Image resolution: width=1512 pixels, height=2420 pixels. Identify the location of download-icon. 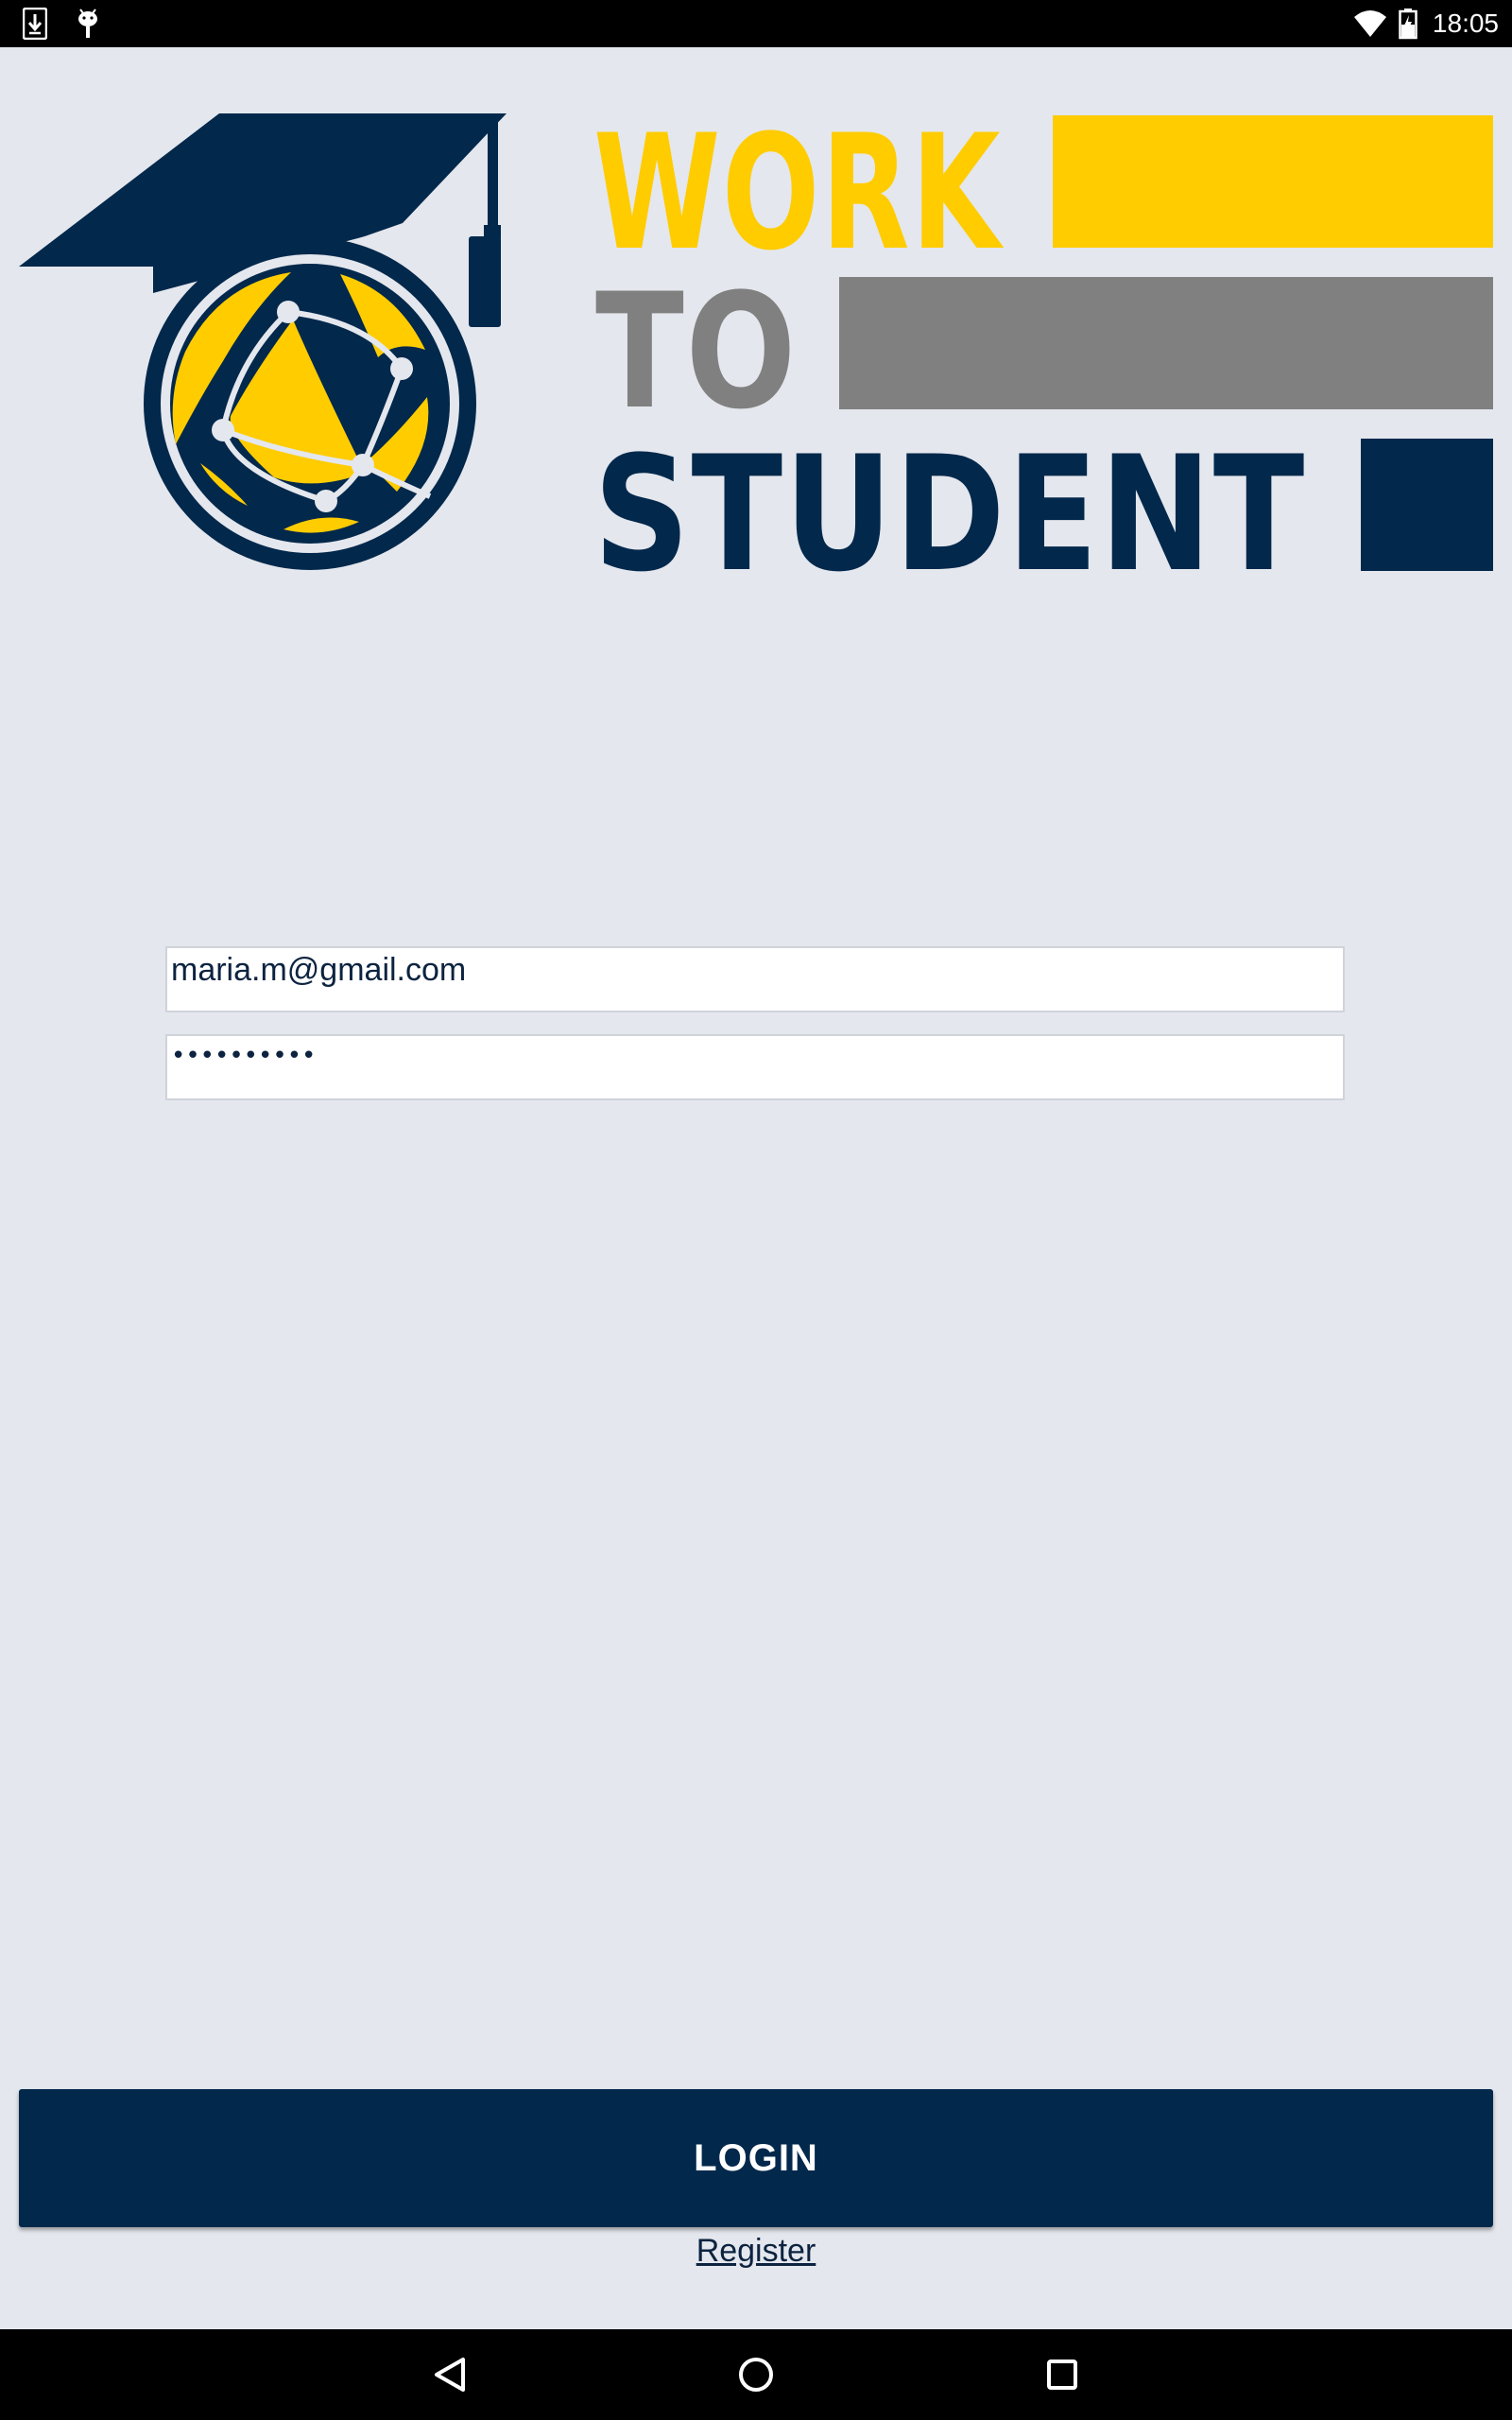
(35, 24).